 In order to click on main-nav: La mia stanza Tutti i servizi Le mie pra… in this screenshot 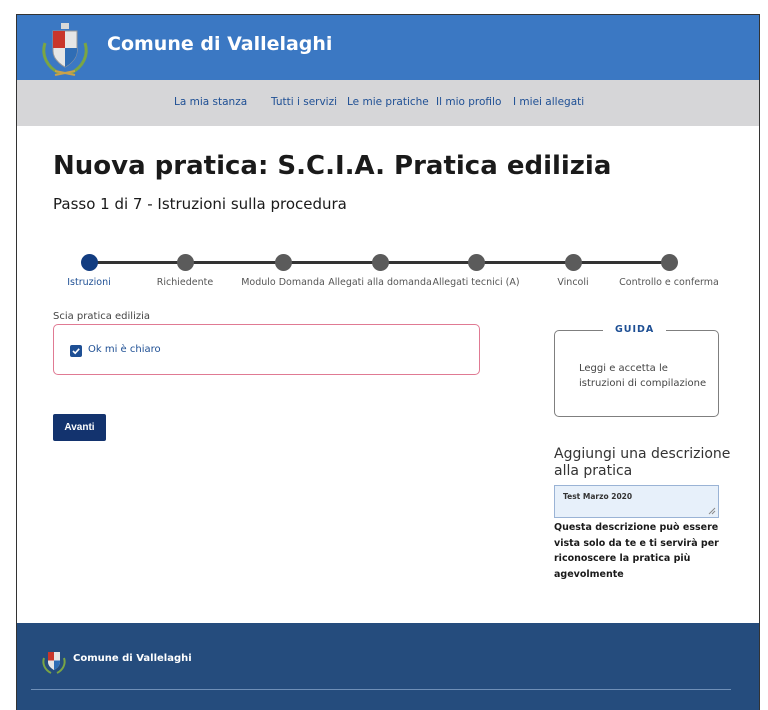, I will do `click(388, 103)`.